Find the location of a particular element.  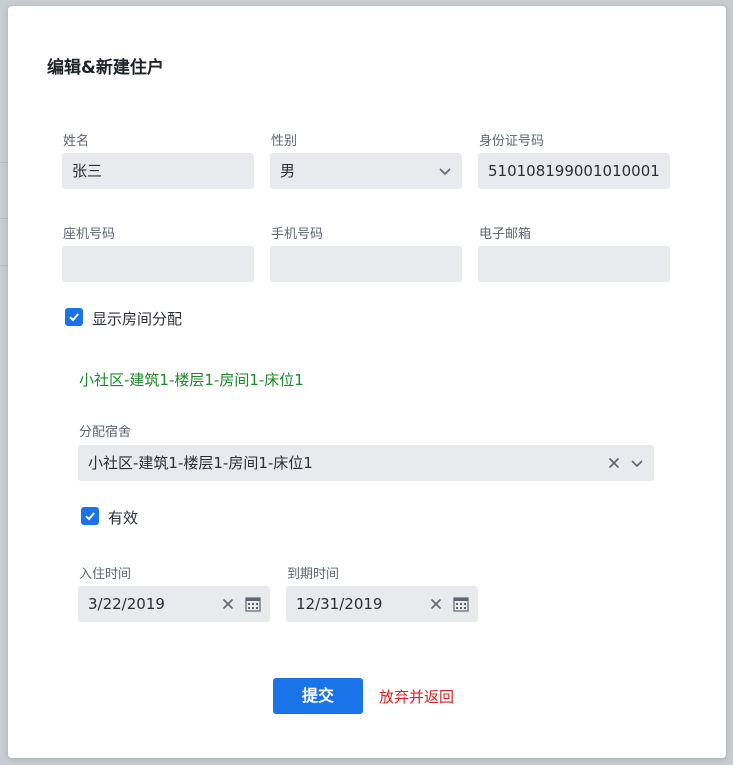

discard-and-return-link: 放弃并返回 is located at coordinates (416, 696).